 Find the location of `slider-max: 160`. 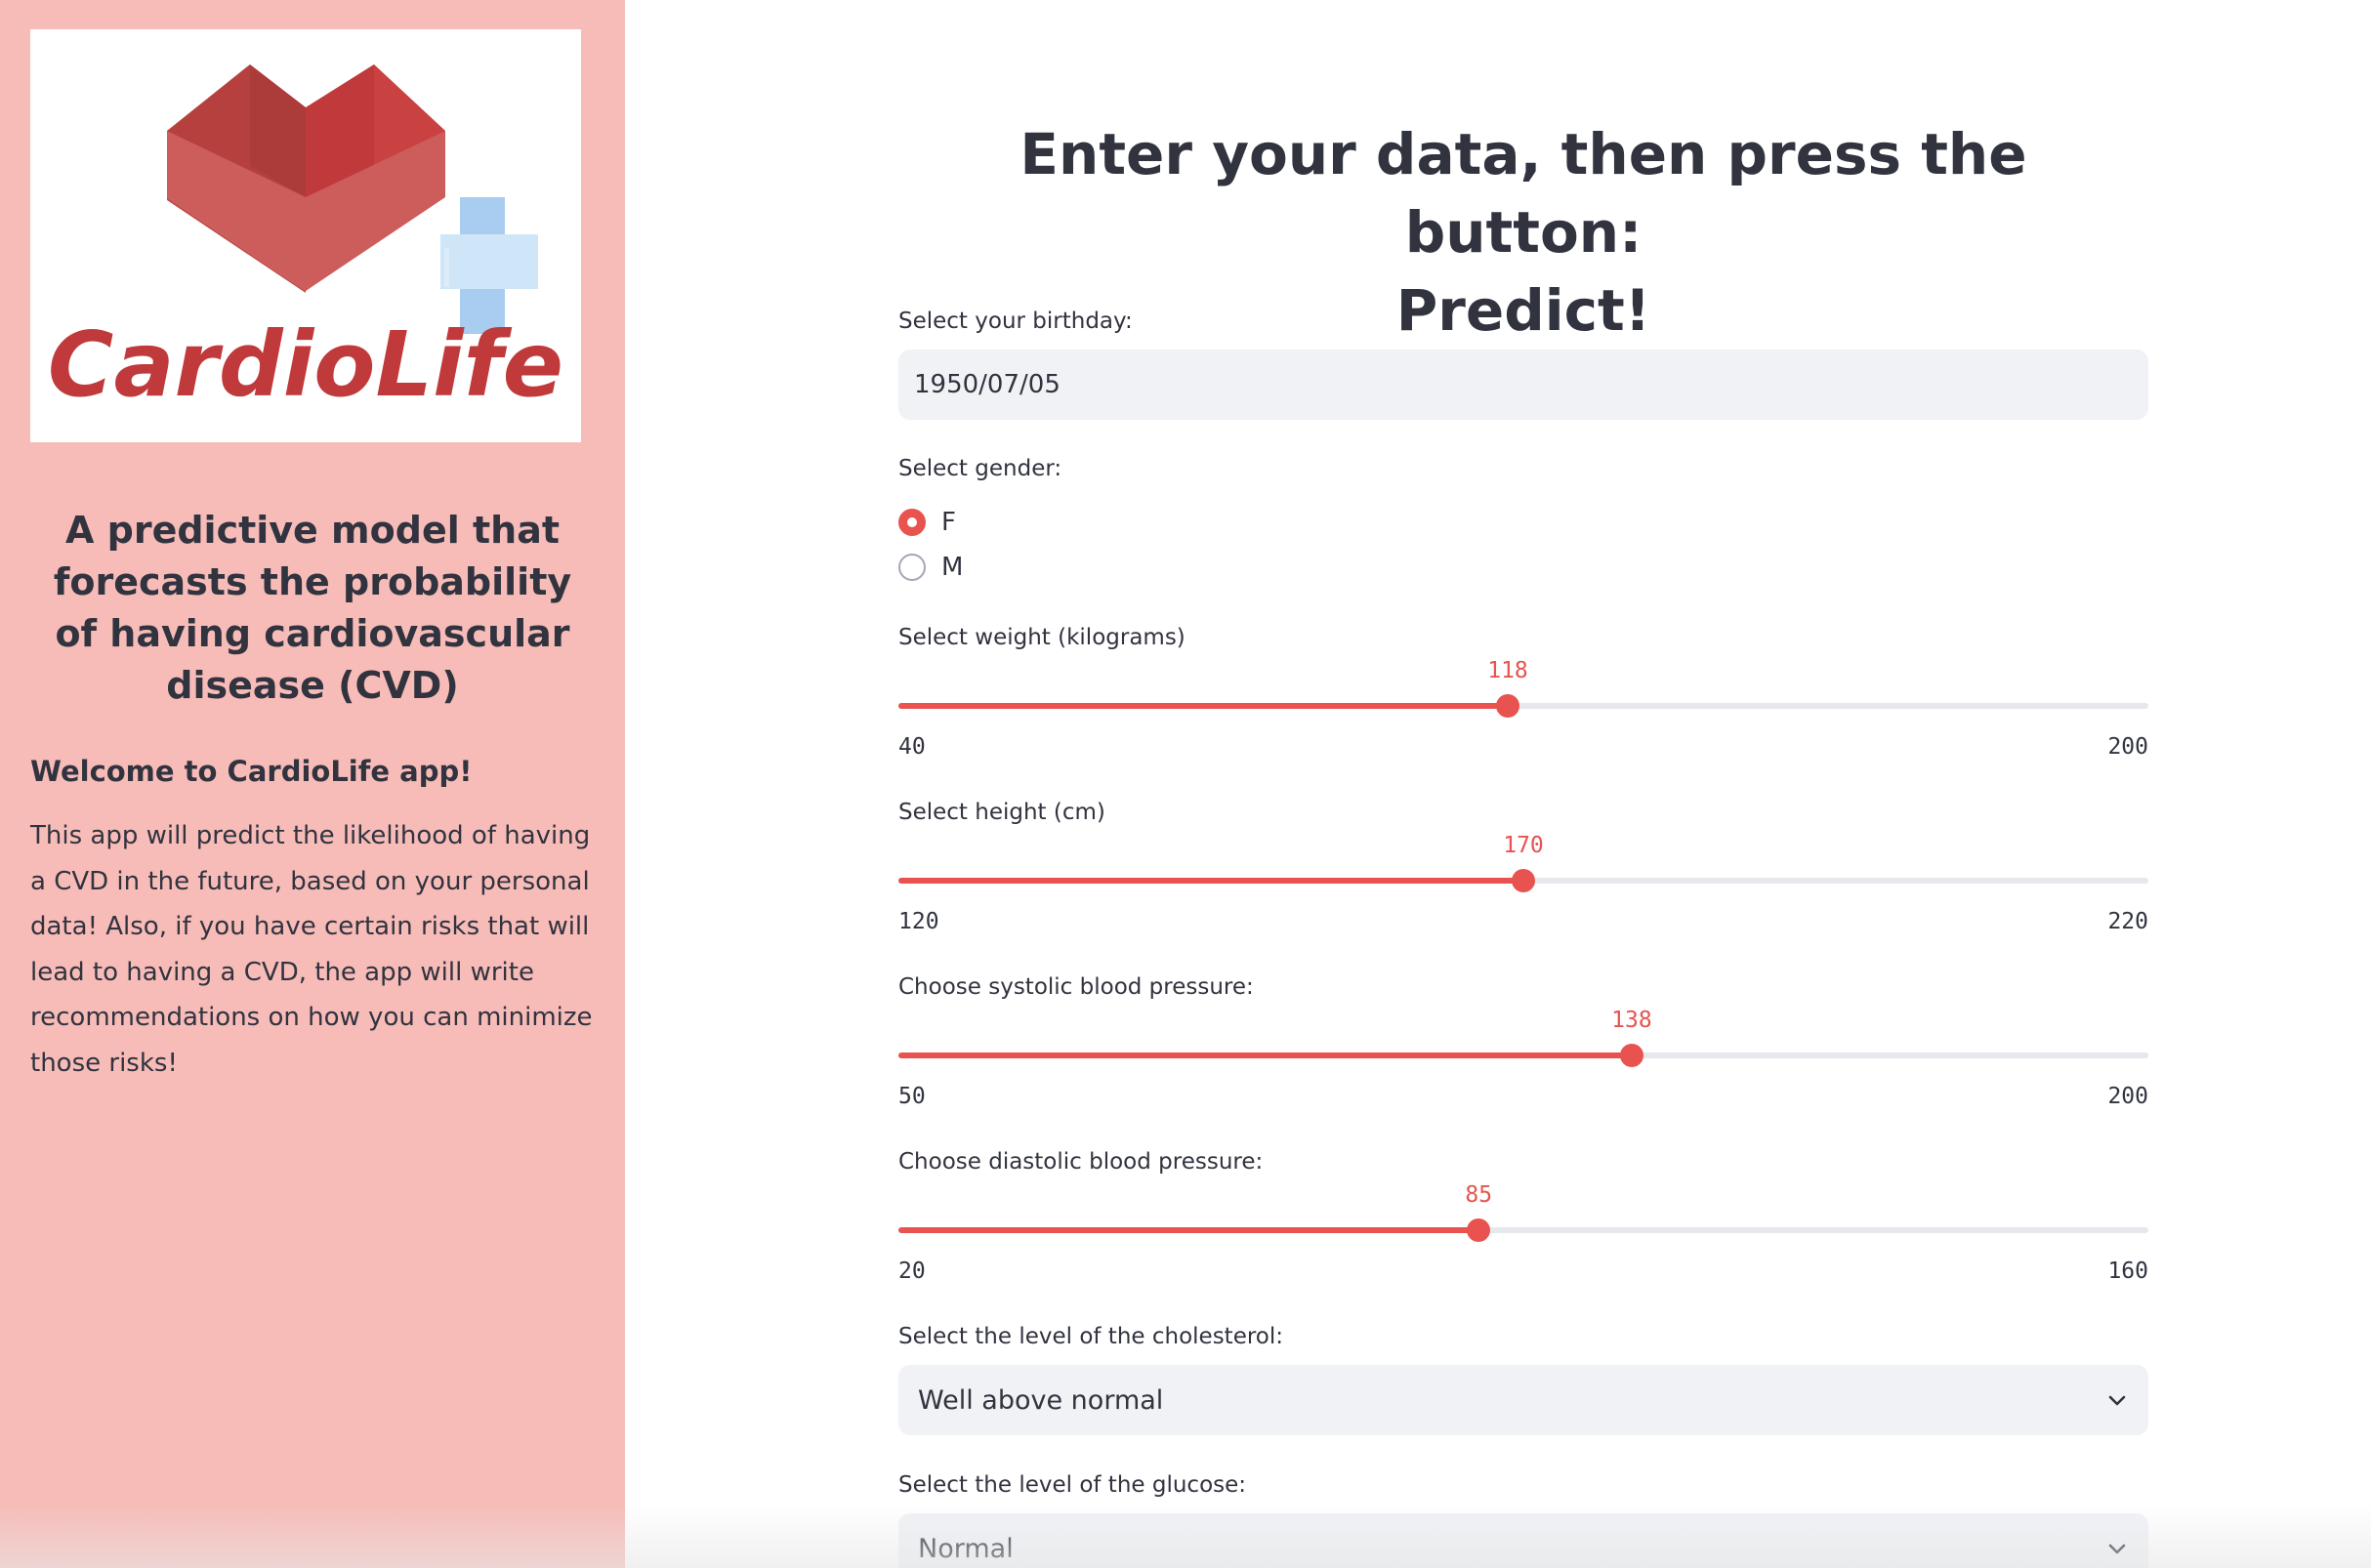

slider-max: 160 is located at coordinates (2128, 1272).